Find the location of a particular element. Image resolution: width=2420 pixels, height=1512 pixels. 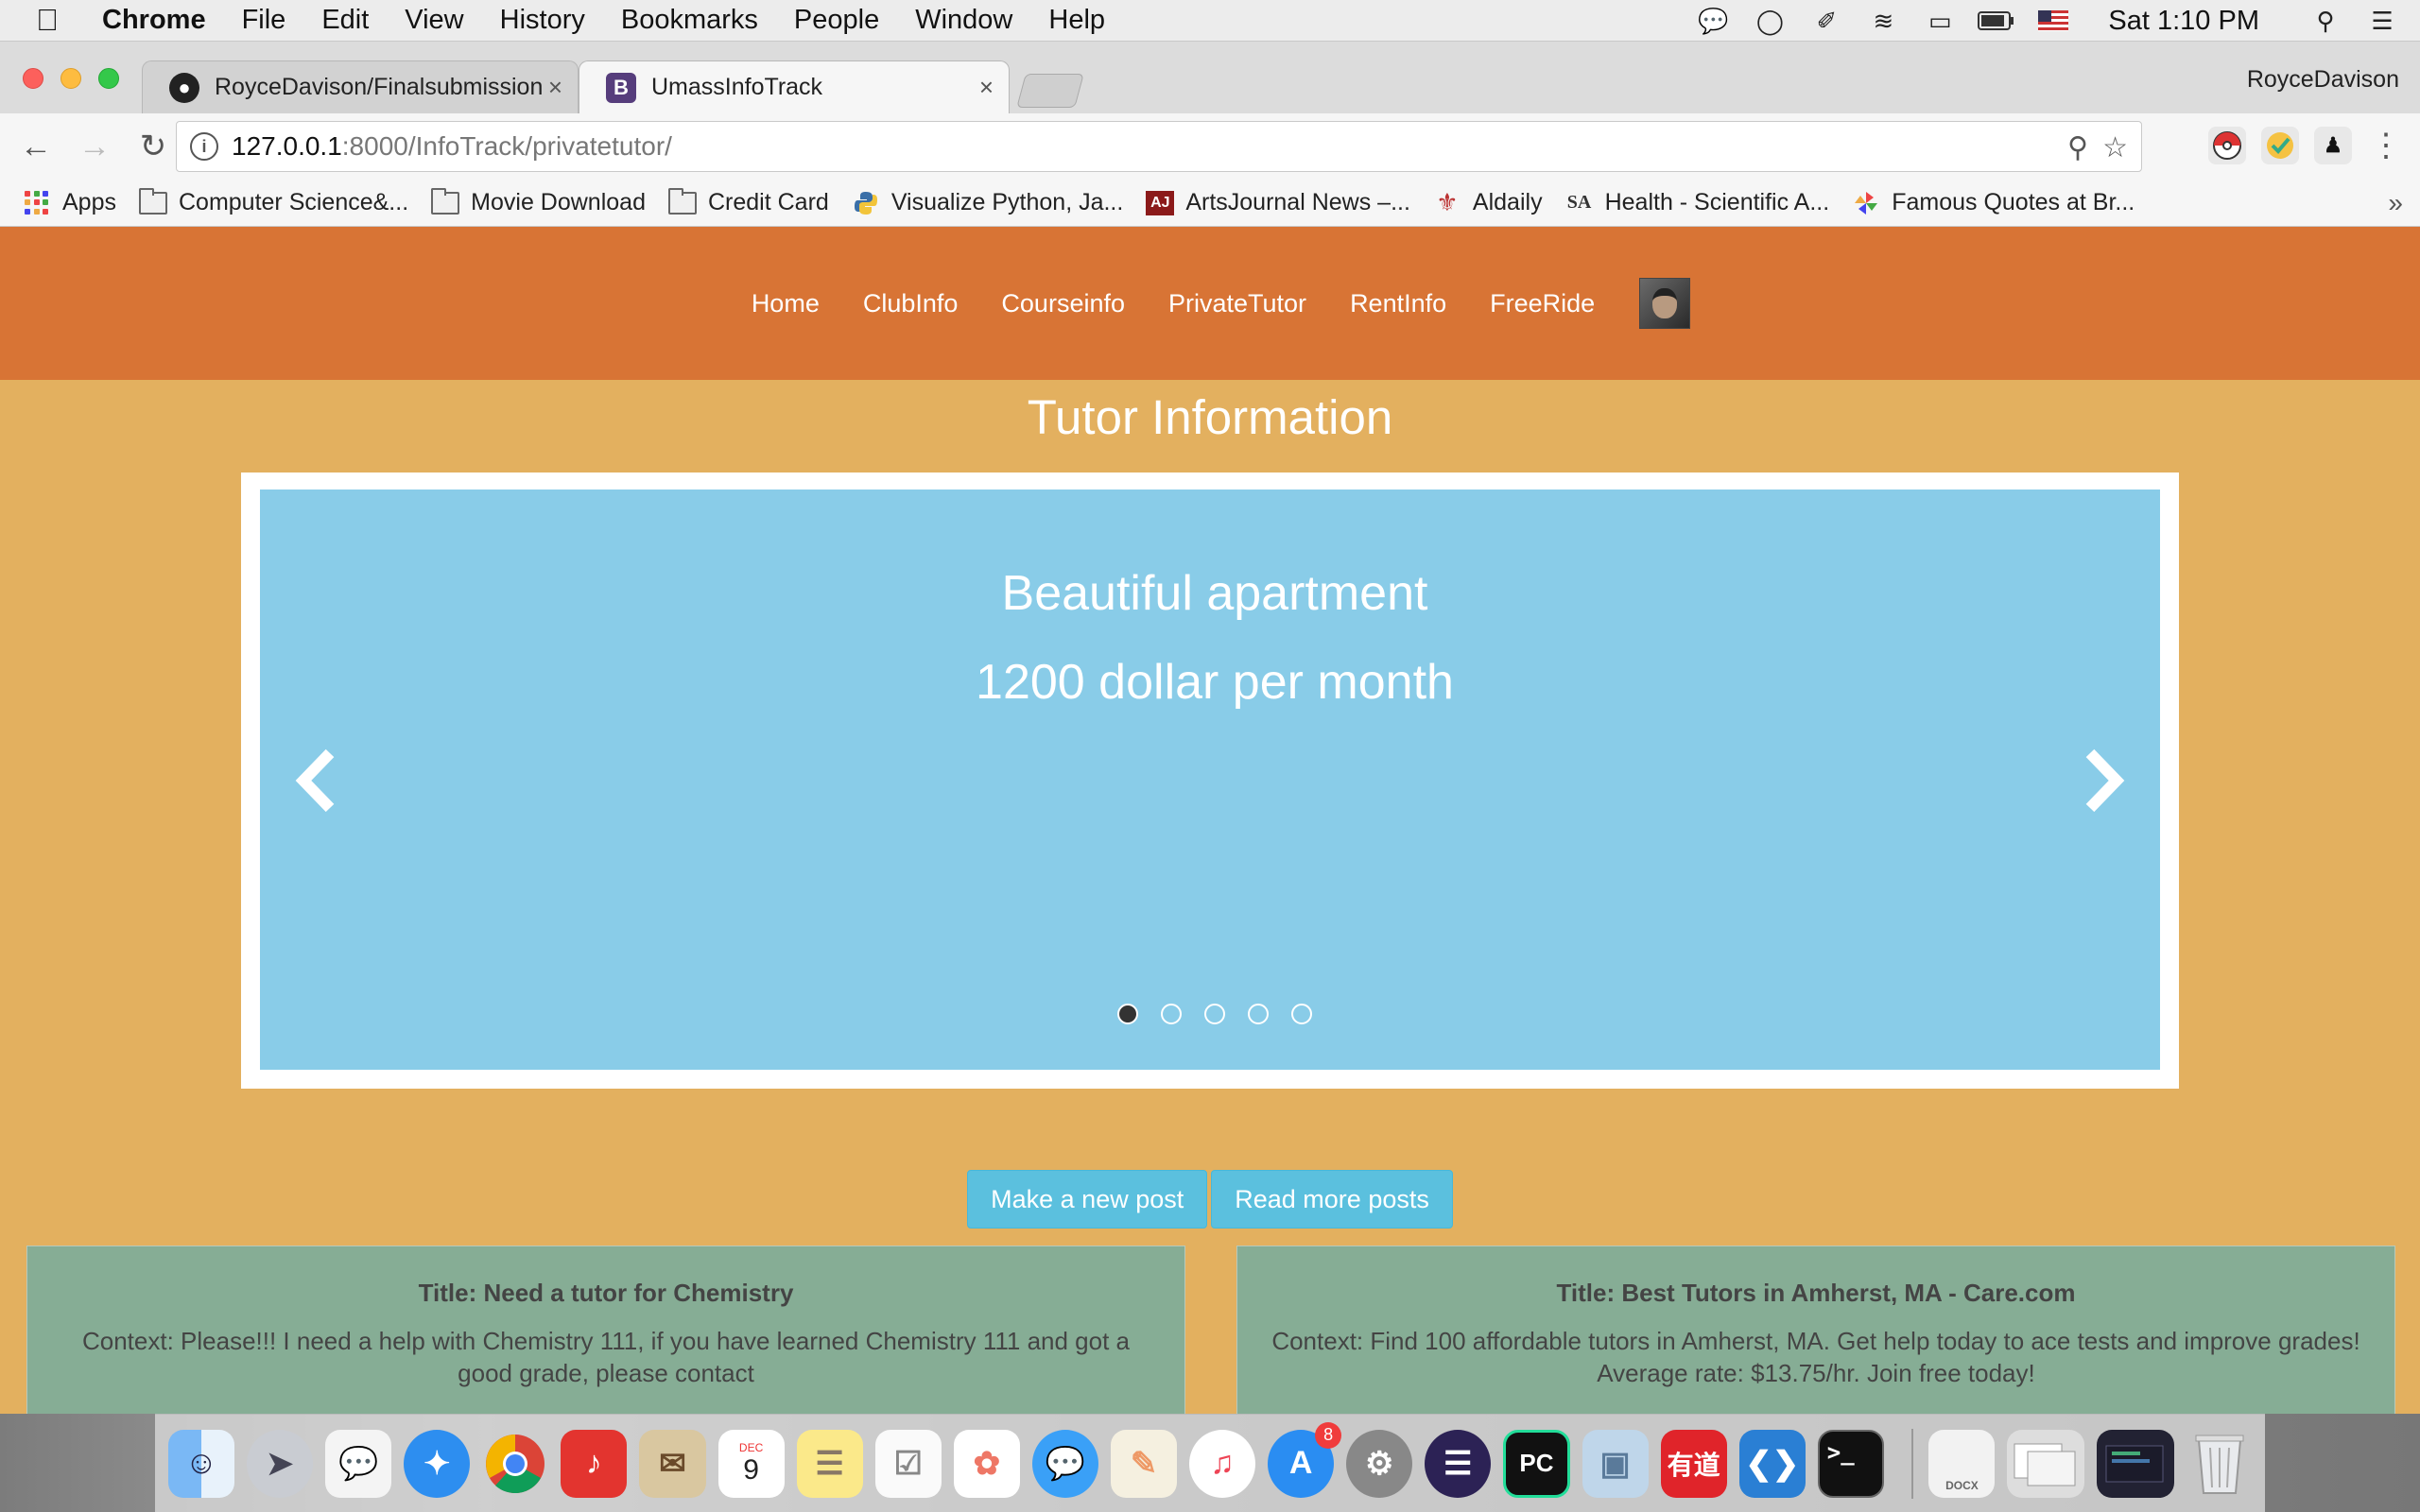

site-info-icon: i is located at coordinates (204, 146).